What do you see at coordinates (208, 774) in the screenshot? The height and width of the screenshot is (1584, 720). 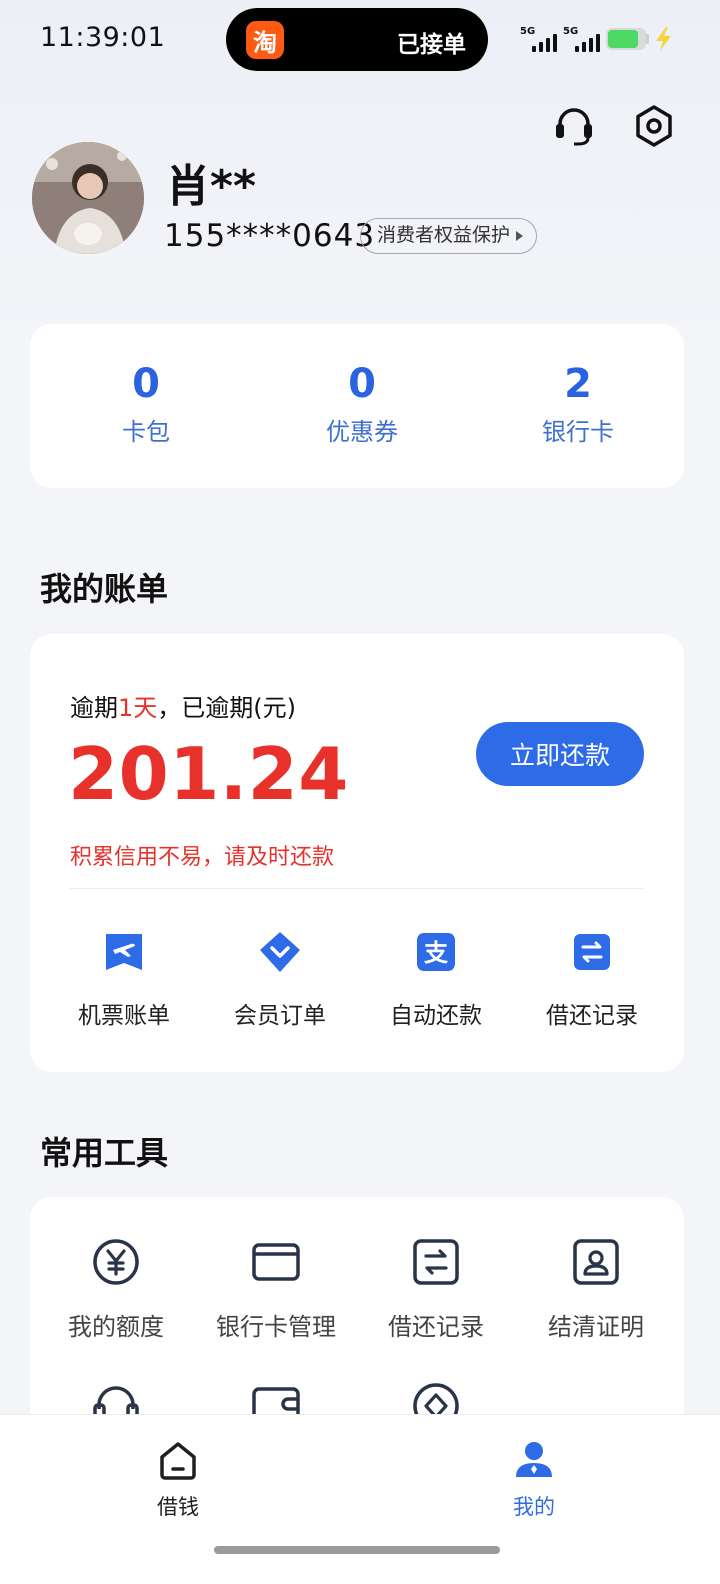 I see `overdue-amount: 201.24` at bounding box center [208, 774].